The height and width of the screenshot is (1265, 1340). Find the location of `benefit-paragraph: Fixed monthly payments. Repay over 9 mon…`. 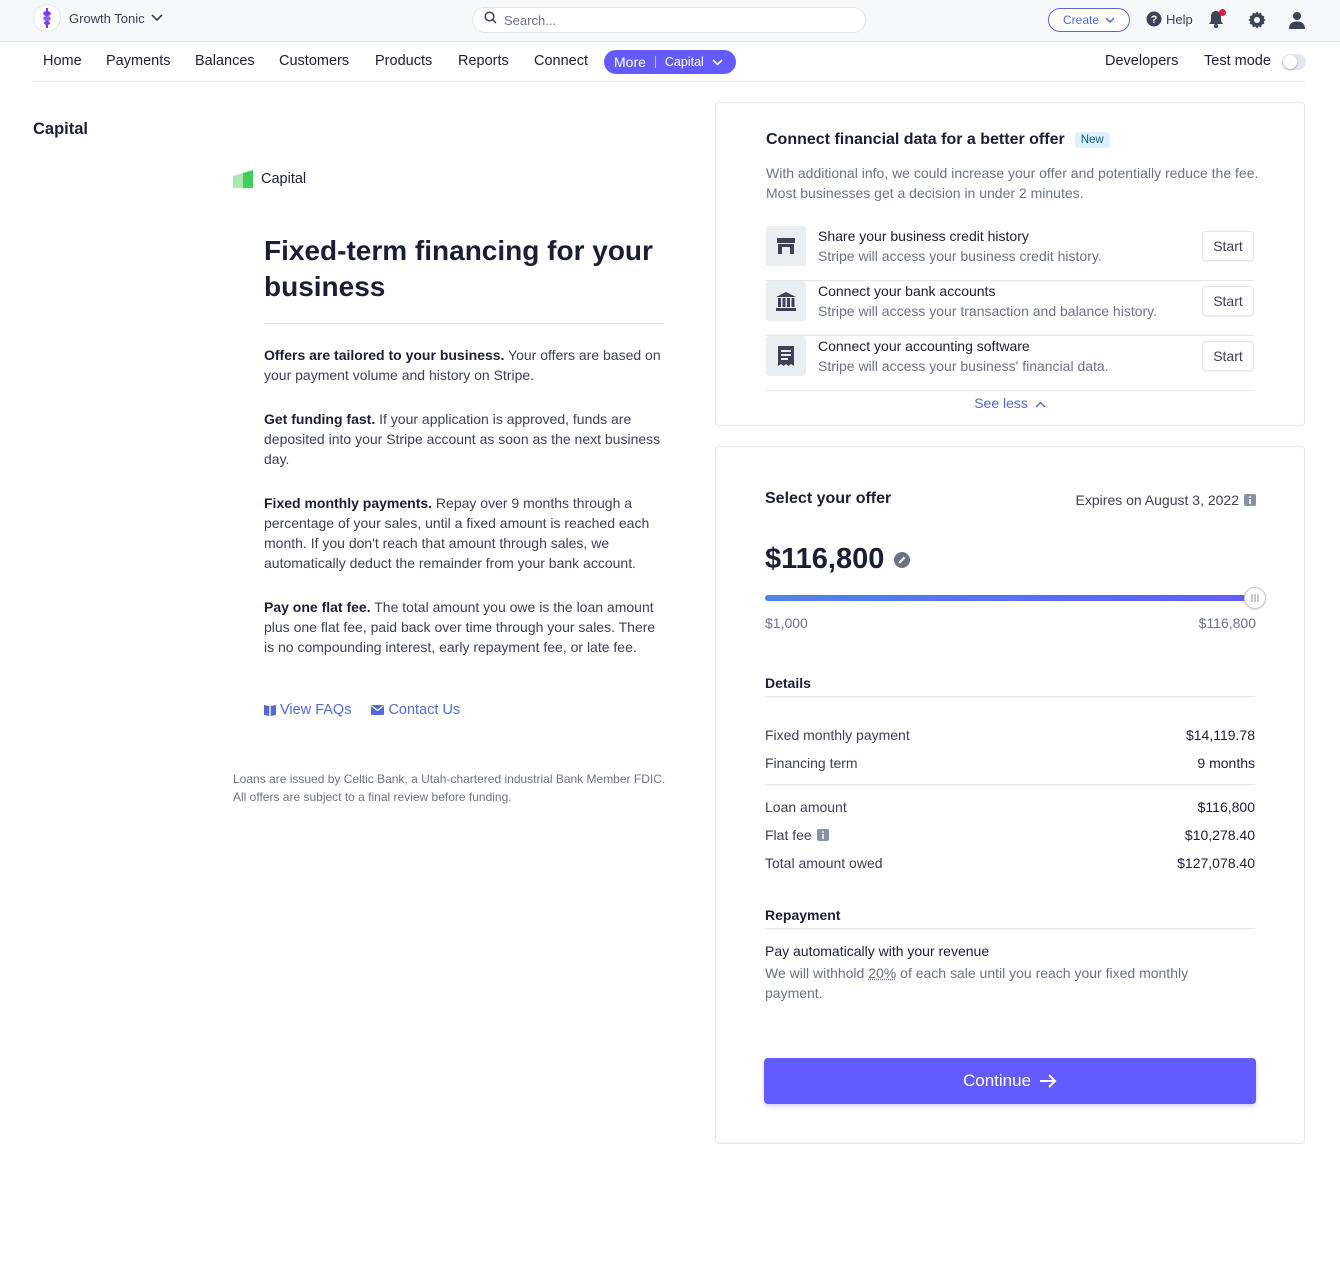

benefit-paragraph: Fixed monthly payments. Repay over 9 mon… is located at coordinates (465, 533).